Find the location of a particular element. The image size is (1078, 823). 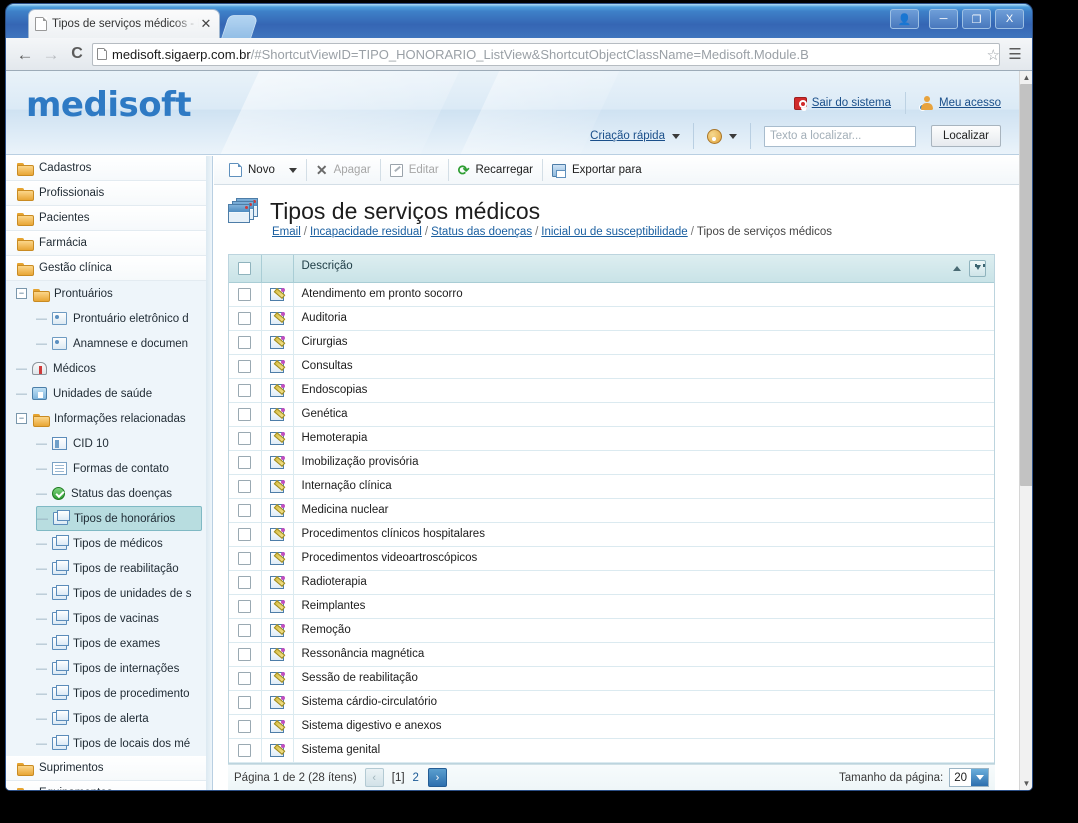

edit-button: Editar is located at coordinates (414, 170).